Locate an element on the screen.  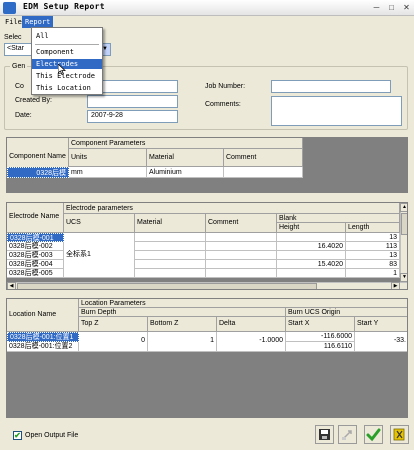
electrode-length-cell: 113 is located at coordinates (373, 246).